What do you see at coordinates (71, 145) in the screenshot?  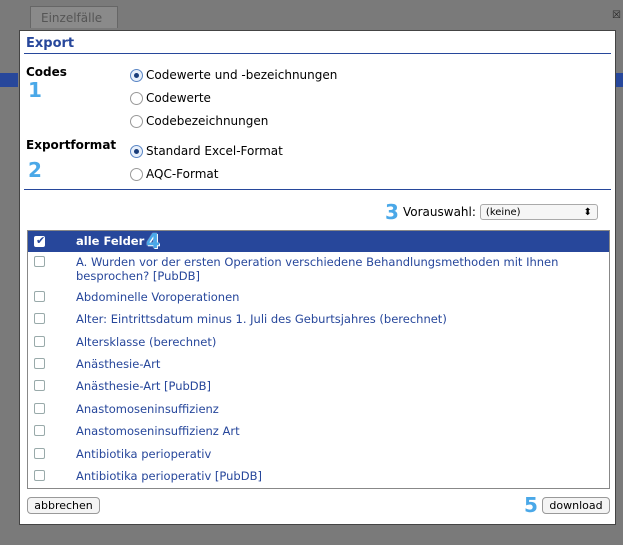 I see `exportformat-label: Exportformat` at bounding box center [71, 145].